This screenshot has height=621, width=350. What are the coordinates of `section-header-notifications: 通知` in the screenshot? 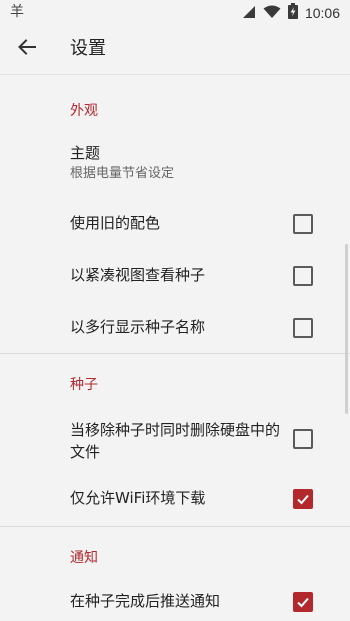 It's located at (84, 558).